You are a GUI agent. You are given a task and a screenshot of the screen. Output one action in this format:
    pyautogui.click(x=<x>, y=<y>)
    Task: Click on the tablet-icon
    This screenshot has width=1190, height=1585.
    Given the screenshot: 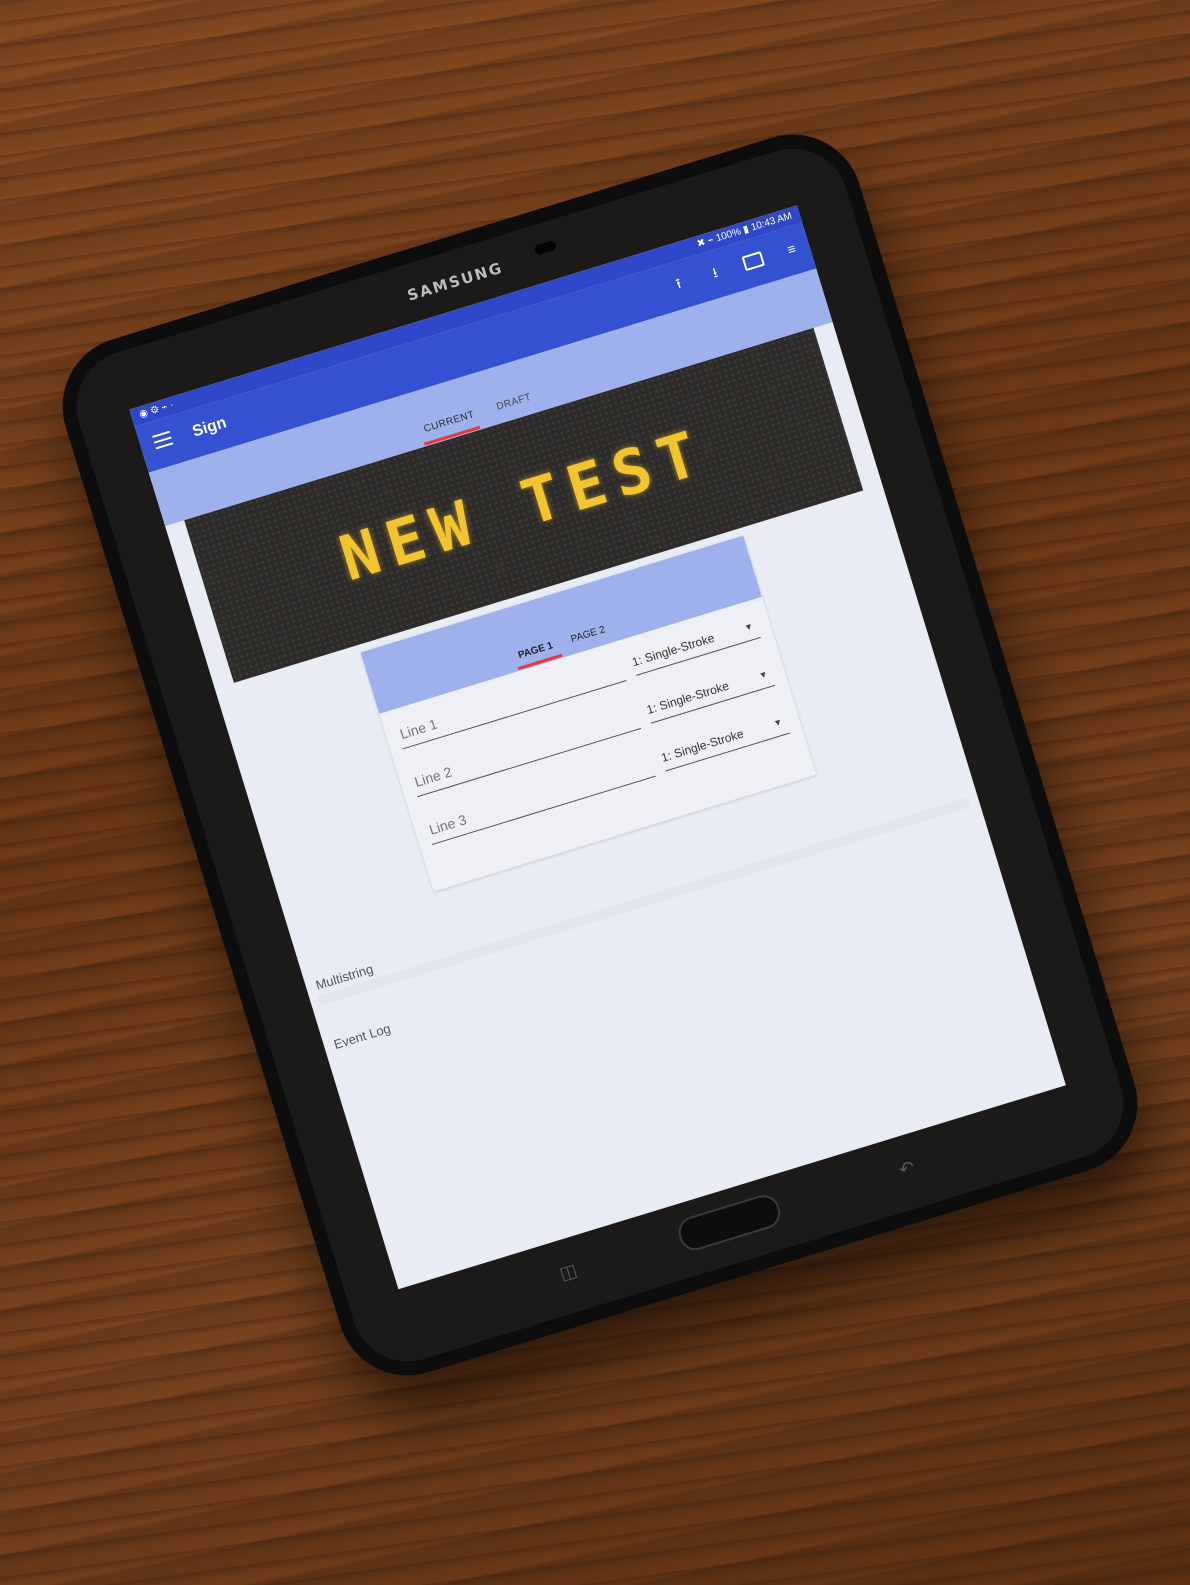 What is the action you would take?
    pyautogui.click(x=753, y=261)
    